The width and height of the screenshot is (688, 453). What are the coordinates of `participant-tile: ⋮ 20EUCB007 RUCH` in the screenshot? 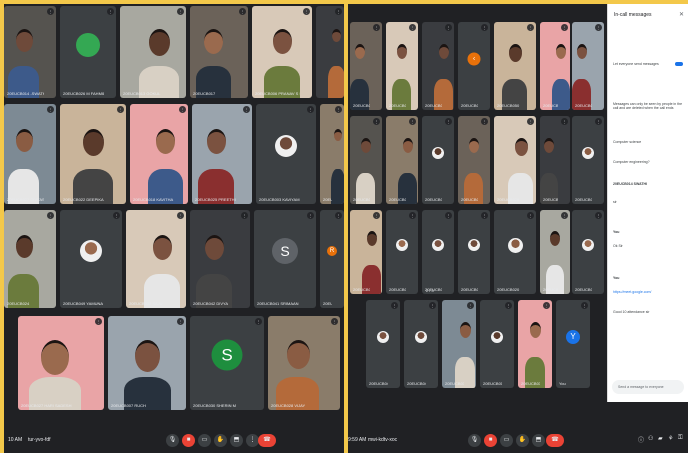 It's located at (147, 363).